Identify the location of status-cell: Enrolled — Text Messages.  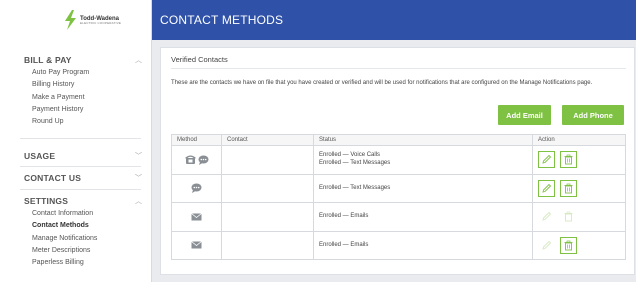
(423, 188).